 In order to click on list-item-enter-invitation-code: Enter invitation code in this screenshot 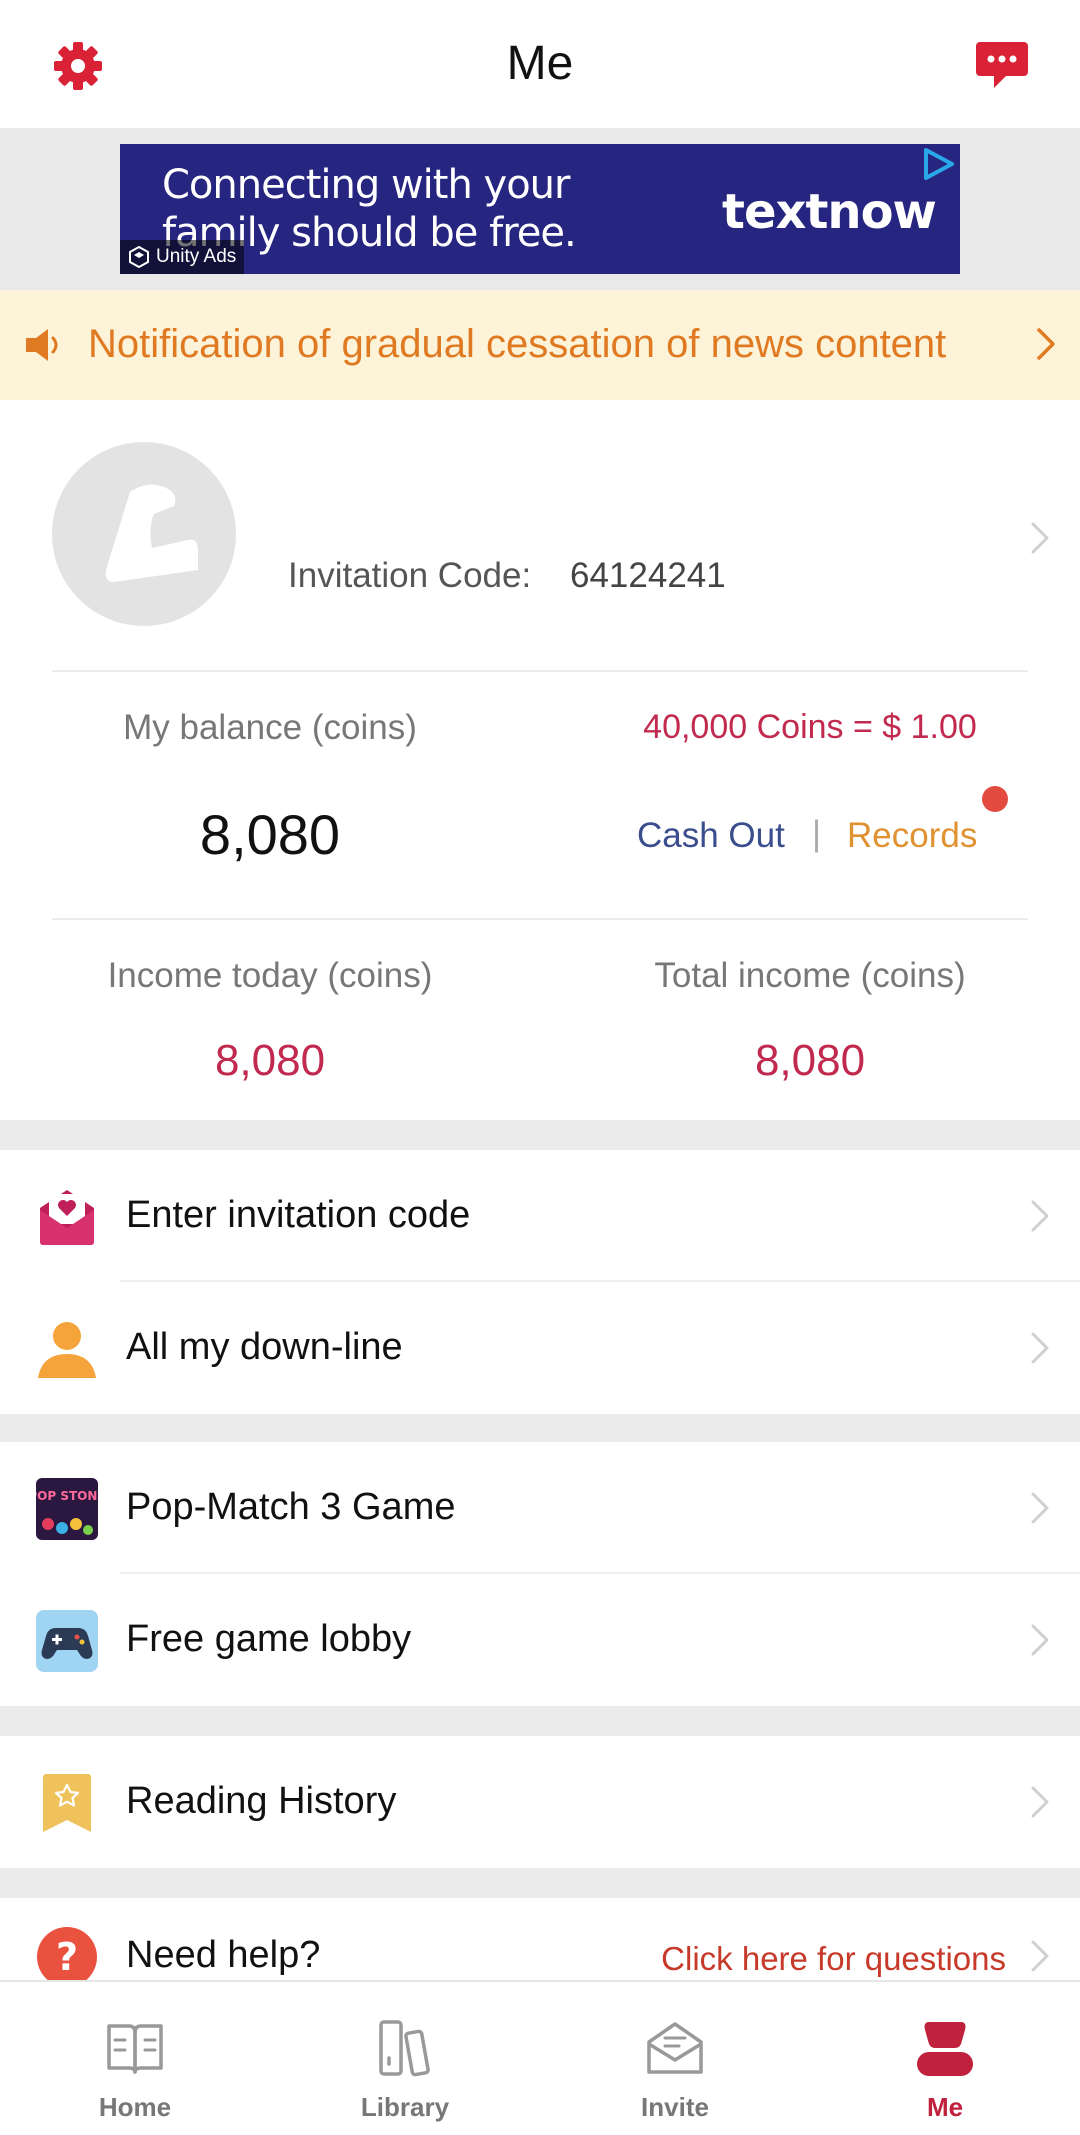, I will do `click(540, 1216)`.